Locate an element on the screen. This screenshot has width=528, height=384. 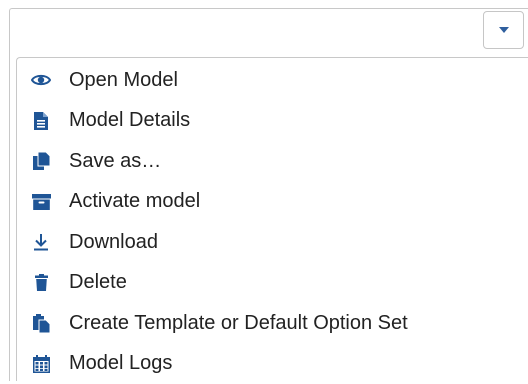
menu-item-activate-model: Activate model is located at coordinates (272, 202).